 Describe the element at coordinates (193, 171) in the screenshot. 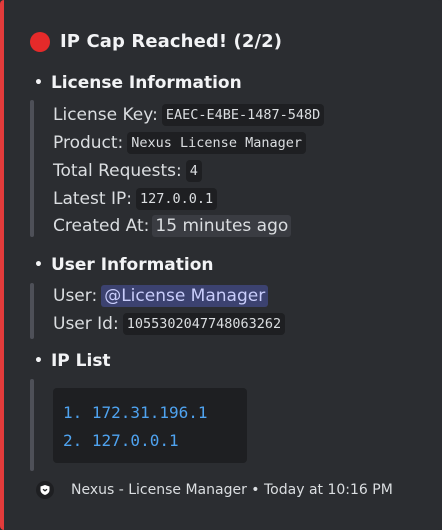

I see `total-requests-value: 4` at that location.